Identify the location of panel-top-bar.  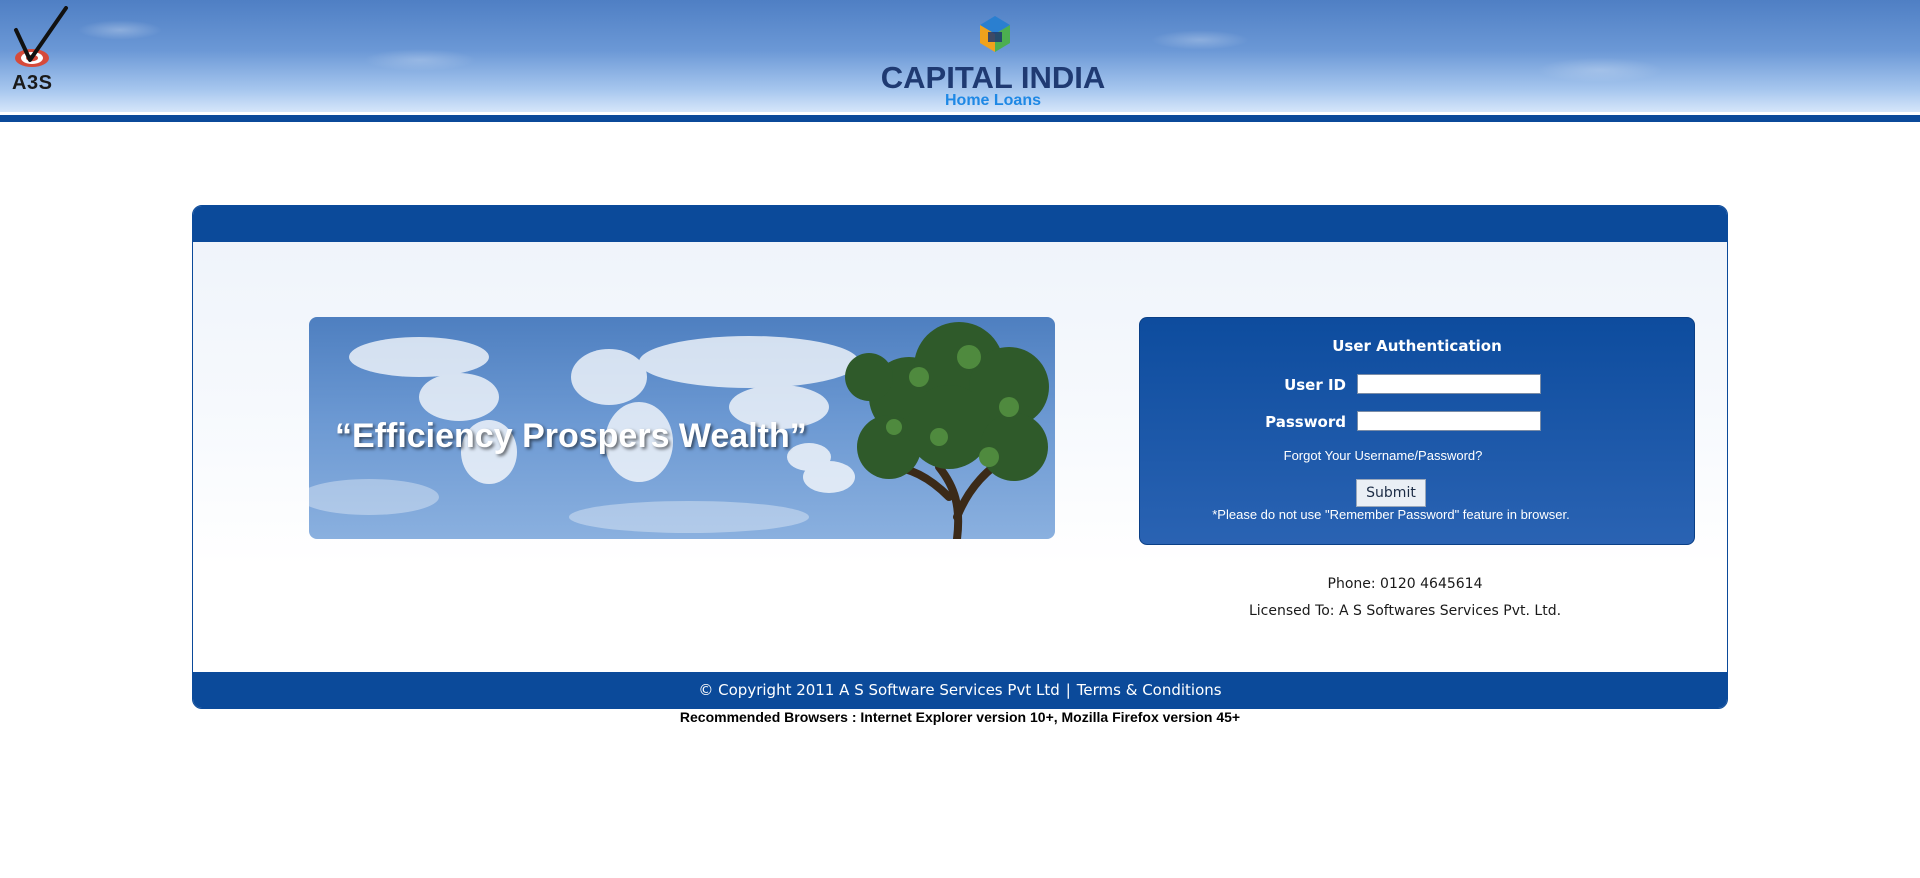
(960, 224).